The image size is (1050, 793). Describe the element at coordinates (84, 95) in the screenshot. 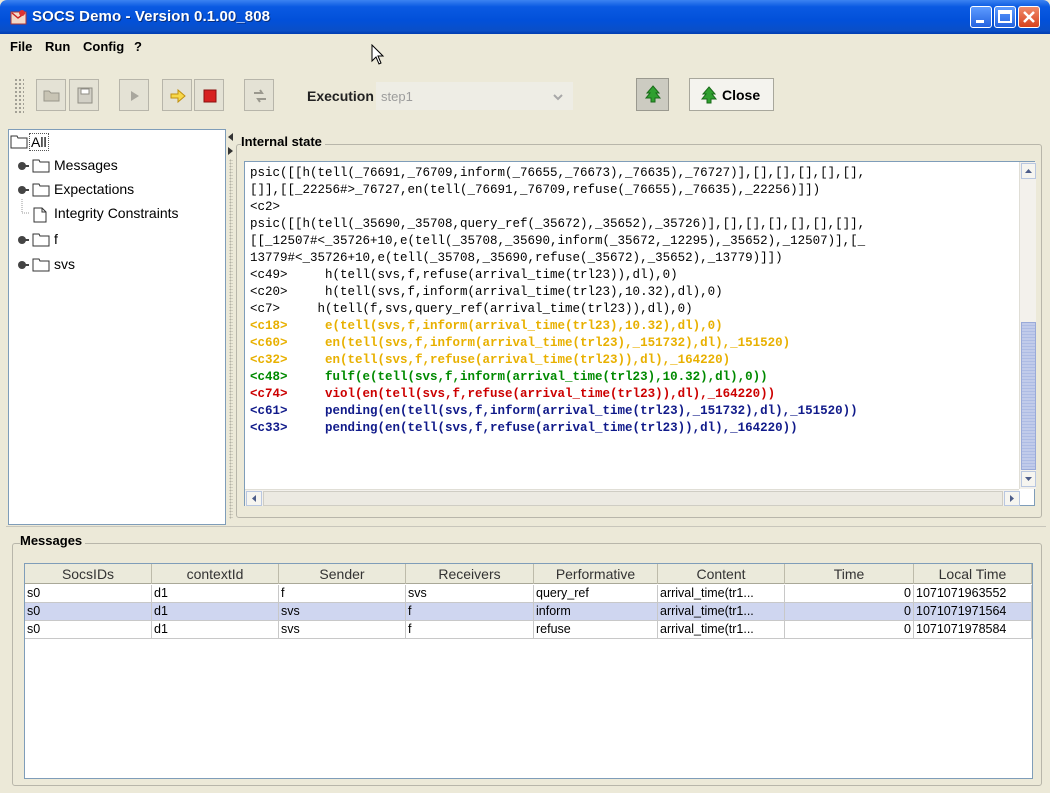

I see `save-button` at that location.